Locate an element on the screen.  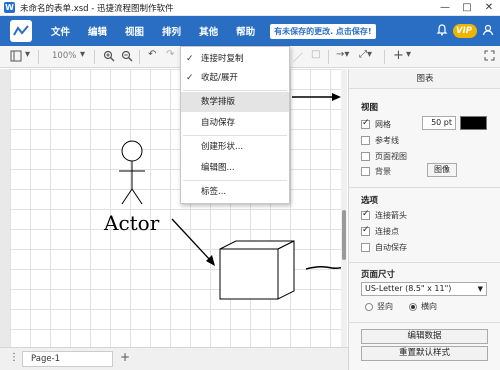
grid-checkbox: 网格 is located at coordinates (376, 124).